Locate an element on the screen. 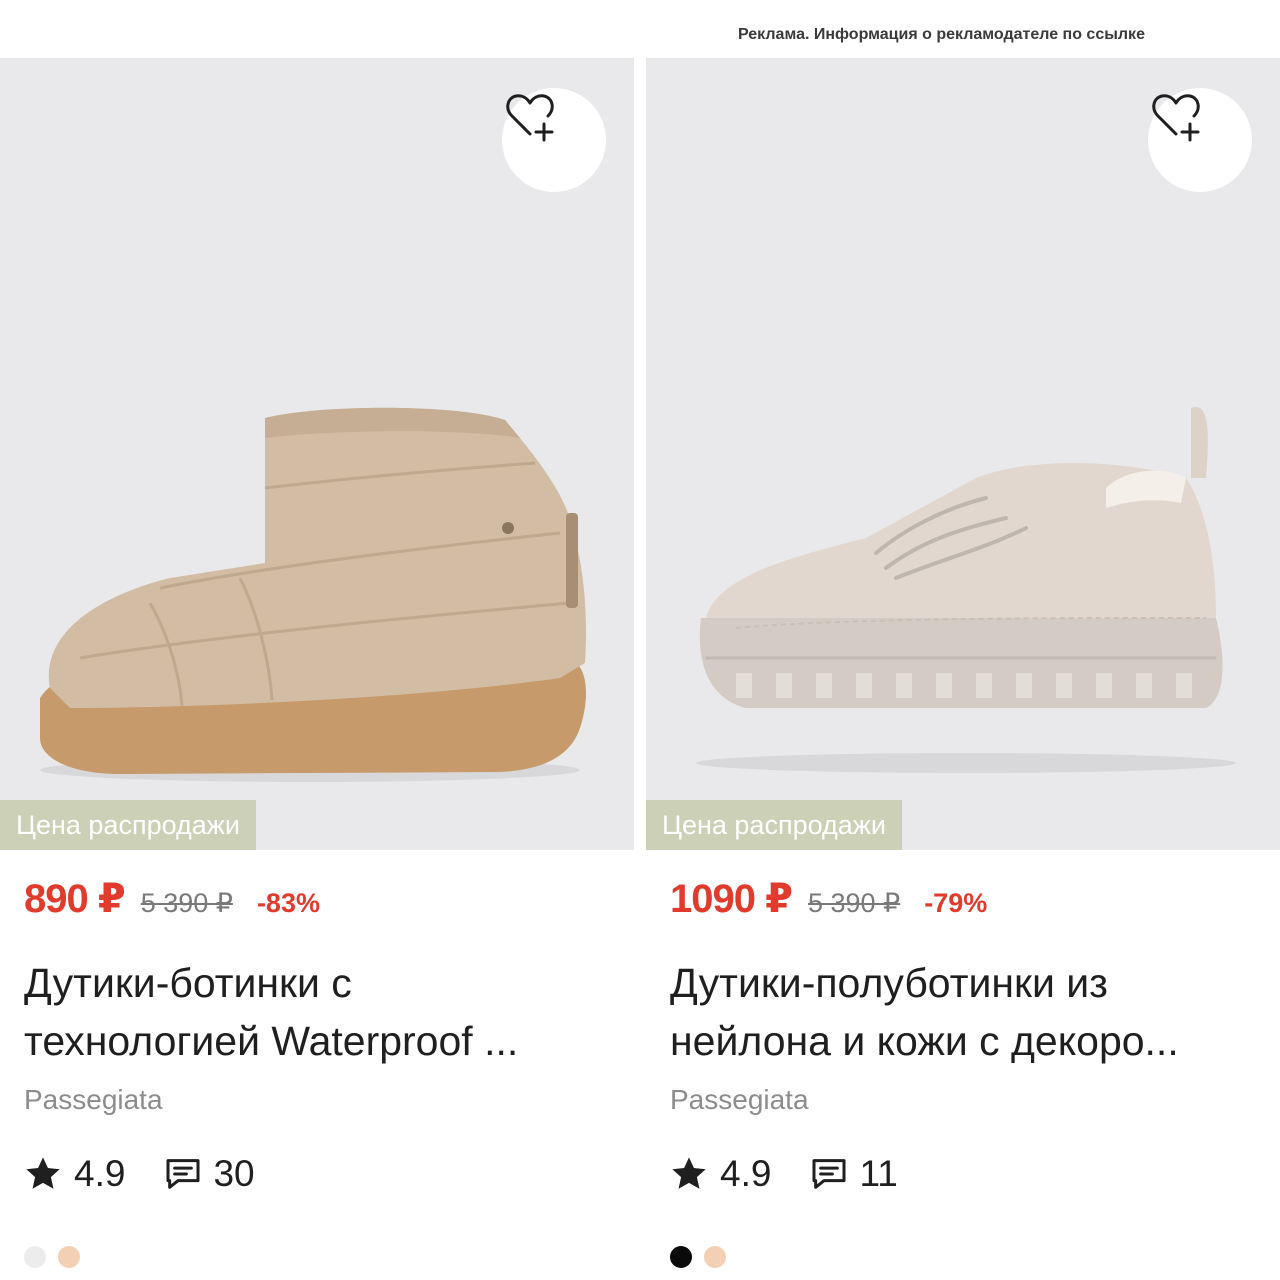 Image resolution: width=1280 pixels, height=1280 pixels. rating-row: 4.9 11 is located at coordinates (963, 1174).